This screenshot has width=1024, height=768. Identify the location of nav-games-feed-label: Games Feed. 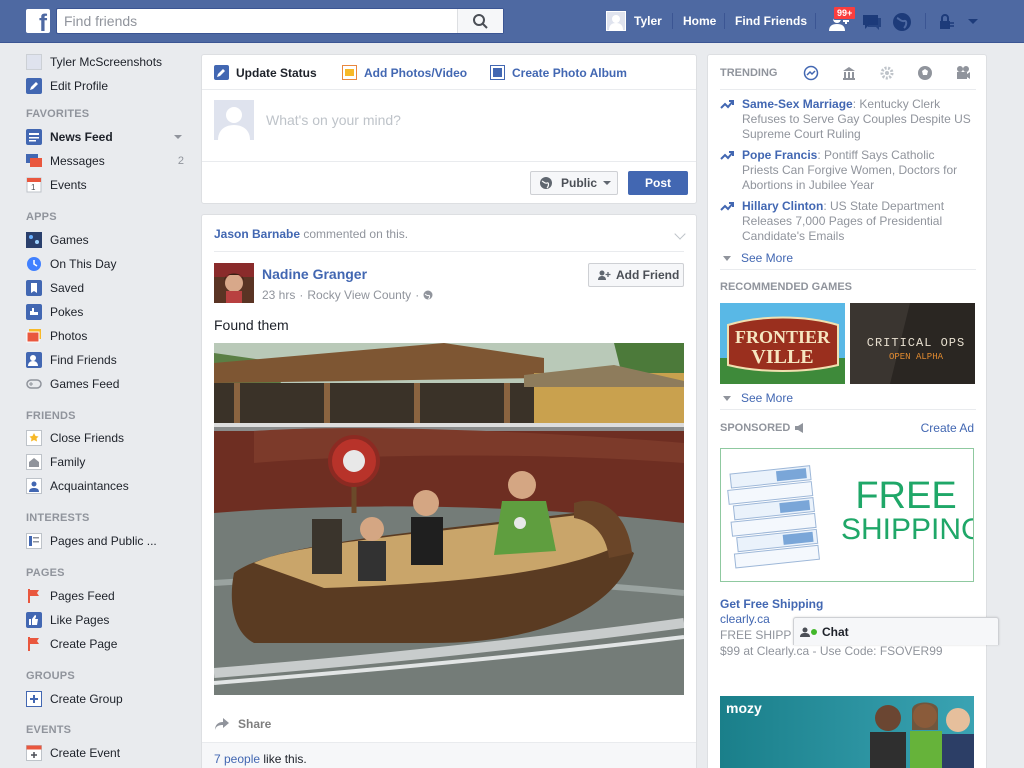
(85, 384).